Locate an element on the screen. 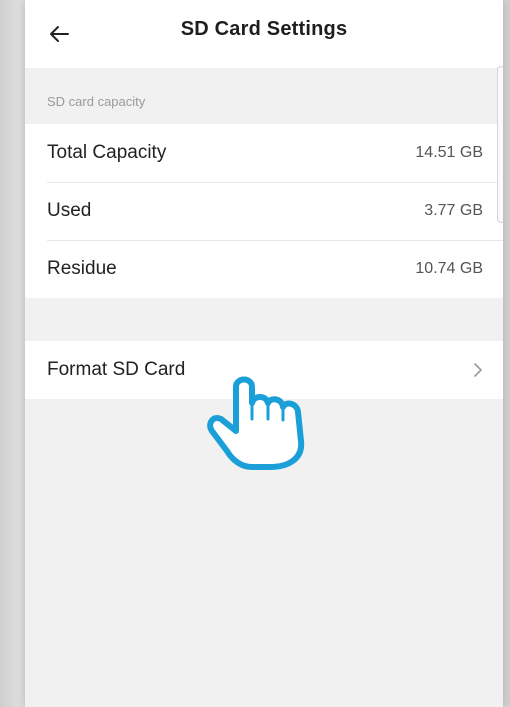 This screenshot has width=510, height=707. row-used: Used 3.77 GB is located at coordinates (264, 211).